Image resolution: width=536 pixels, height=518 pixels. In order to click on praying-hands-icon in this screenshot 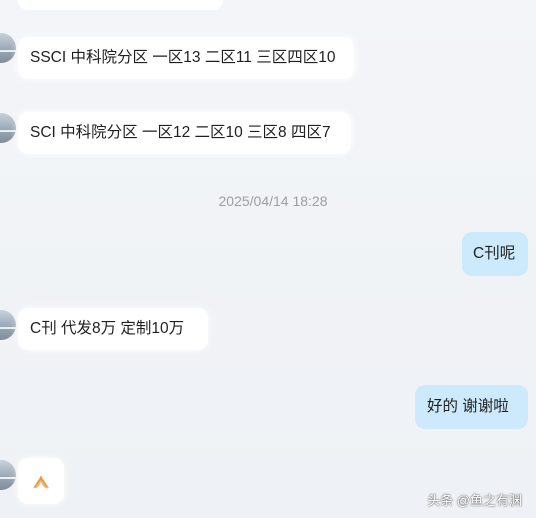, I will do `click(41, 482)`.